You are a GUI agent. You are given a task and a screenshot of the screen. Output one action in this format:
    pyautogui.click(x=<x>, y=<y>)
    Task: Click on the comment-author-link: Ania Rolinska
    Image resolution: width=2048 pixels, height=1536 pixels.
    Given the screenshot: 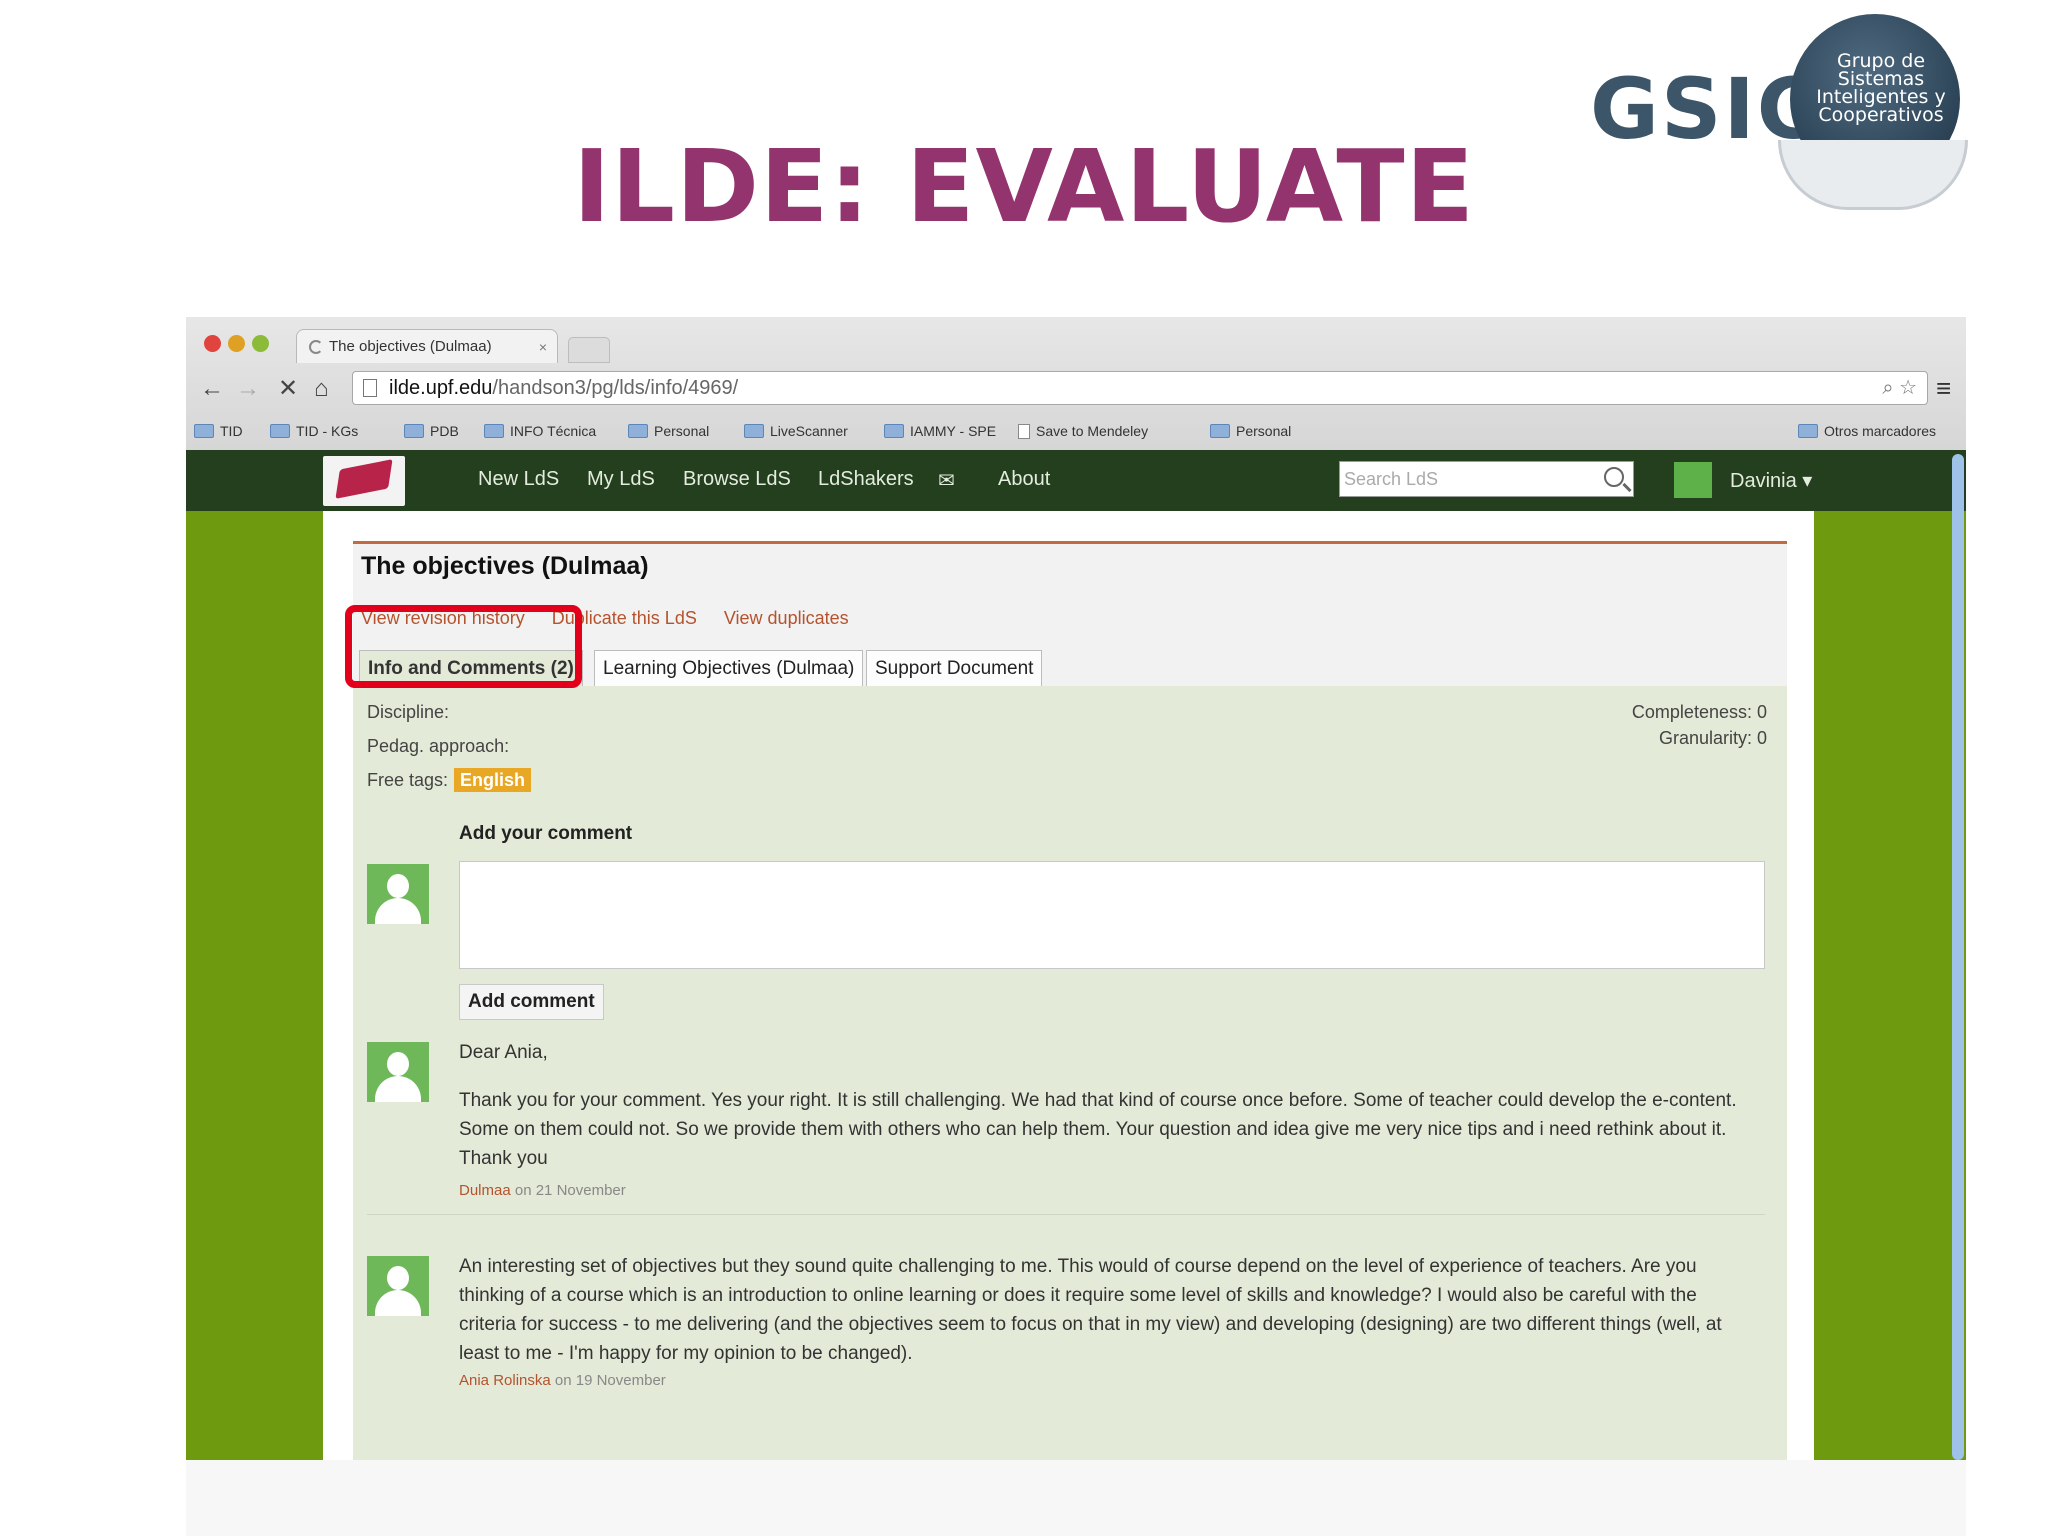 What is the action you would take?
    pyautogui.click(x=505, y=1380)
    